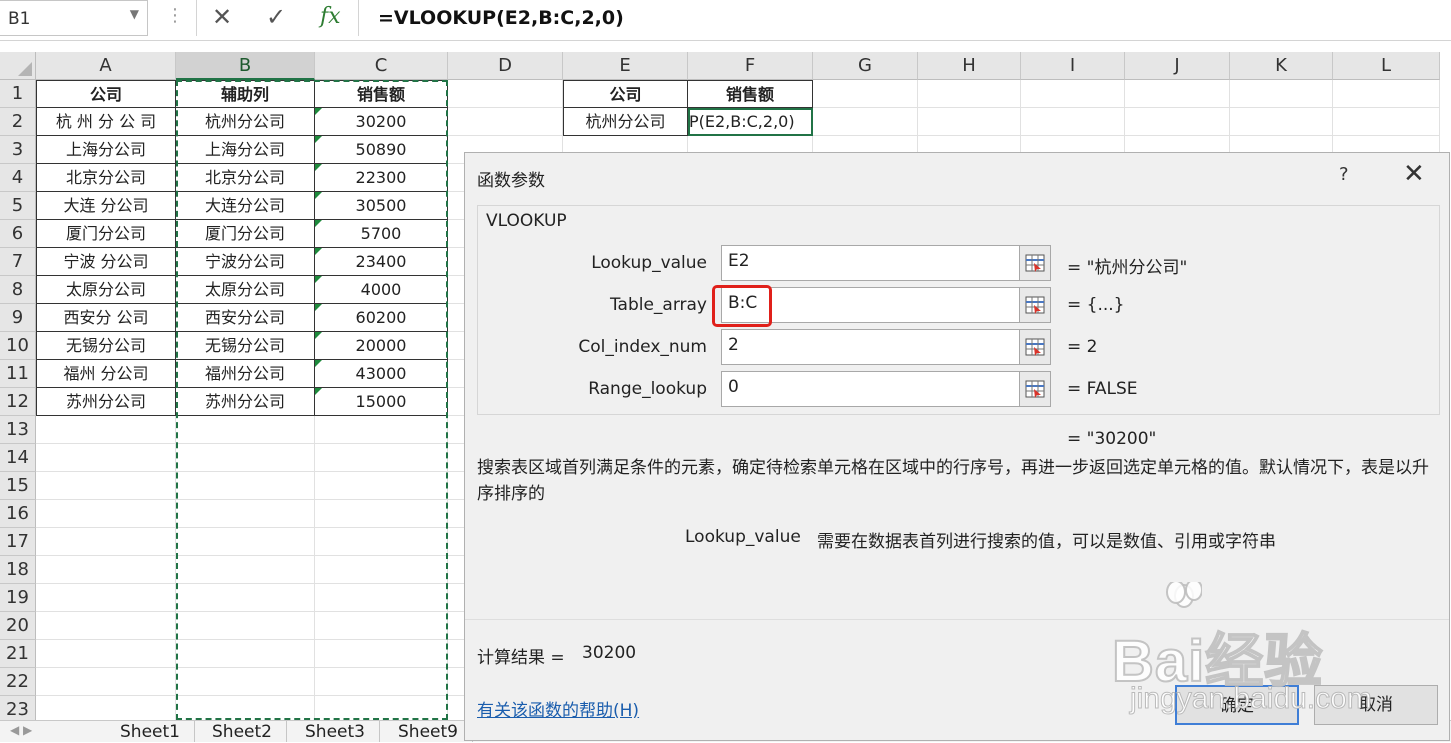  What do you see at coordinates (106, 66) in the screenshot?
I see `column-header-a: A` at bounding box center [106, 66].